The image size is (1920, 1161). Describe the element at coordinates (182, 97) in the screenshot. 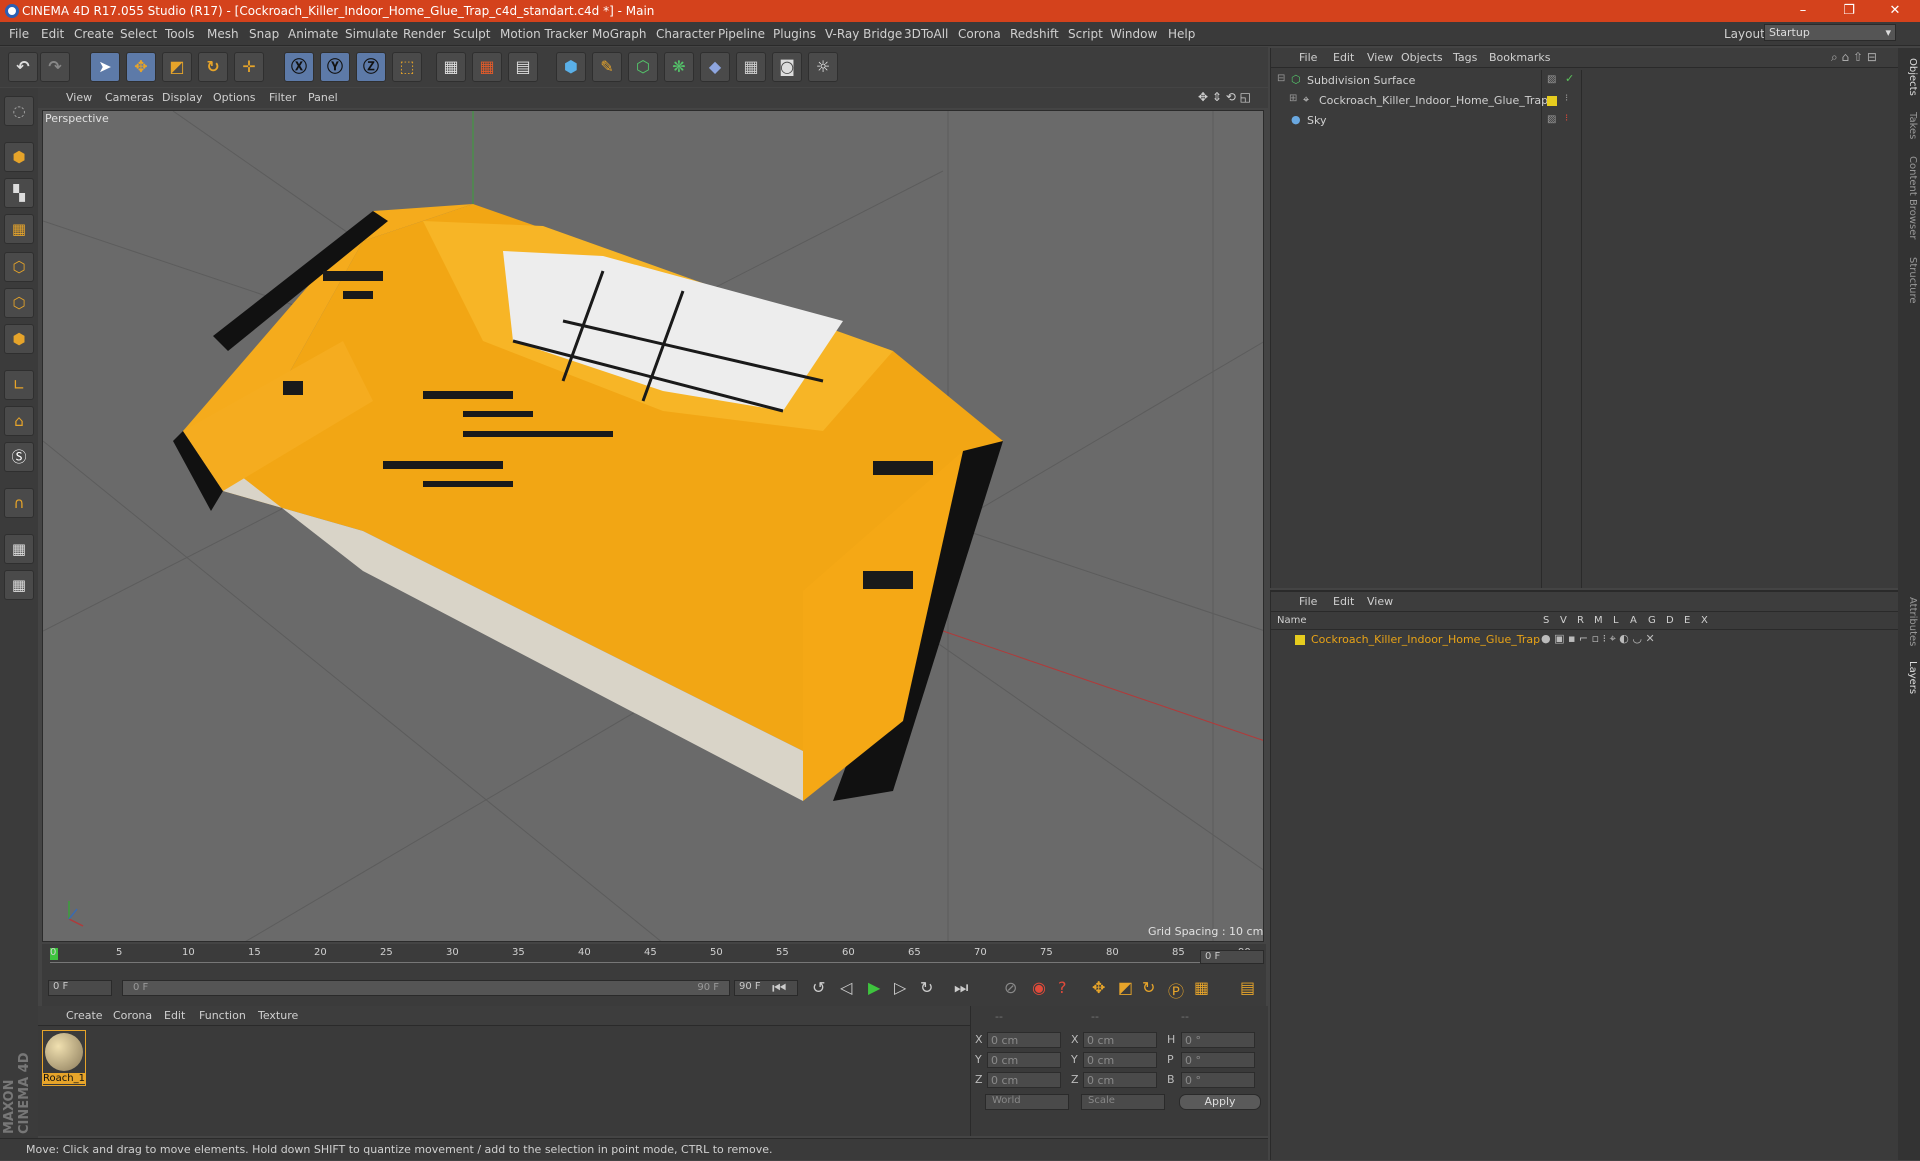

I see `vp-menu-display: Display` at that location.